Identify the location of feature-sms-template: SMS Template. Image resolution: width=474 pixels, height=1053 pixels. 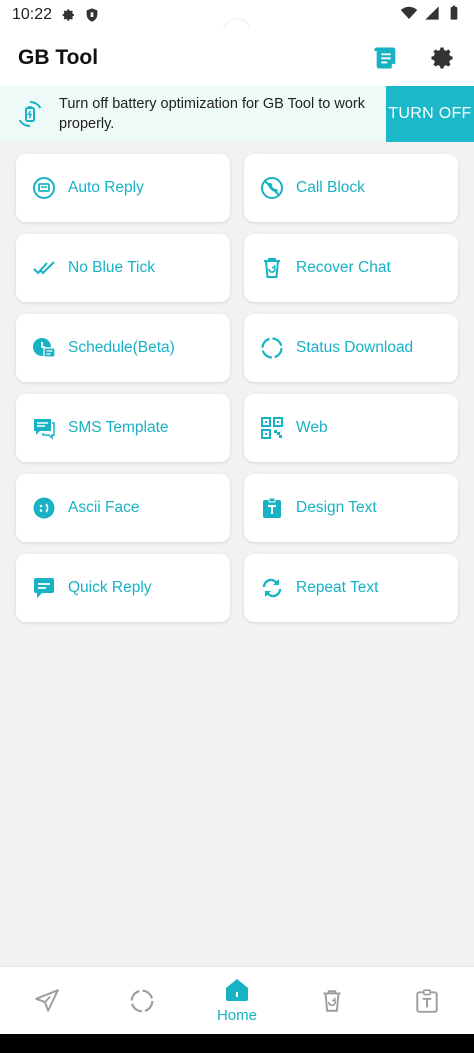
(123, 428).